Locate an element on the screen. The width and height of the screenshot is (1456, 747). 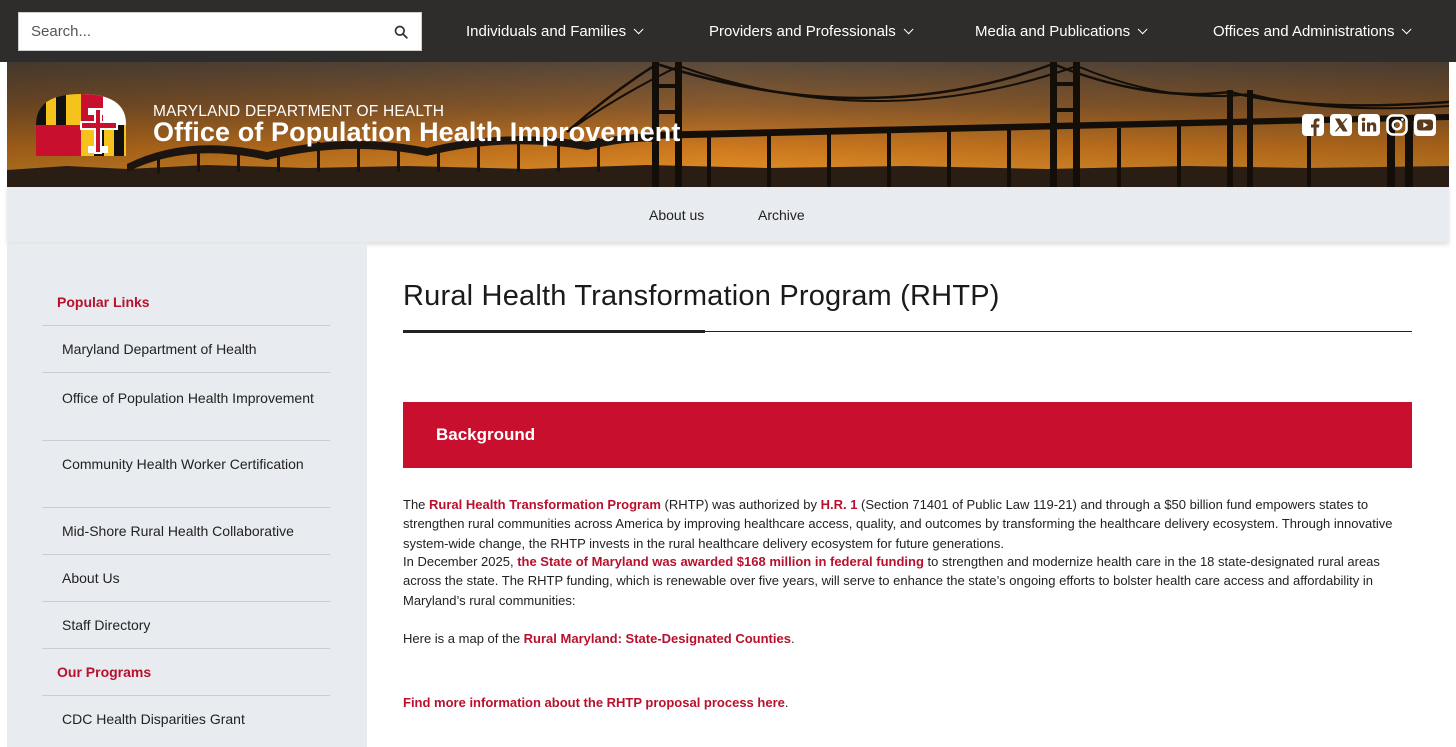
search-box is located at coordinates (220, 31).